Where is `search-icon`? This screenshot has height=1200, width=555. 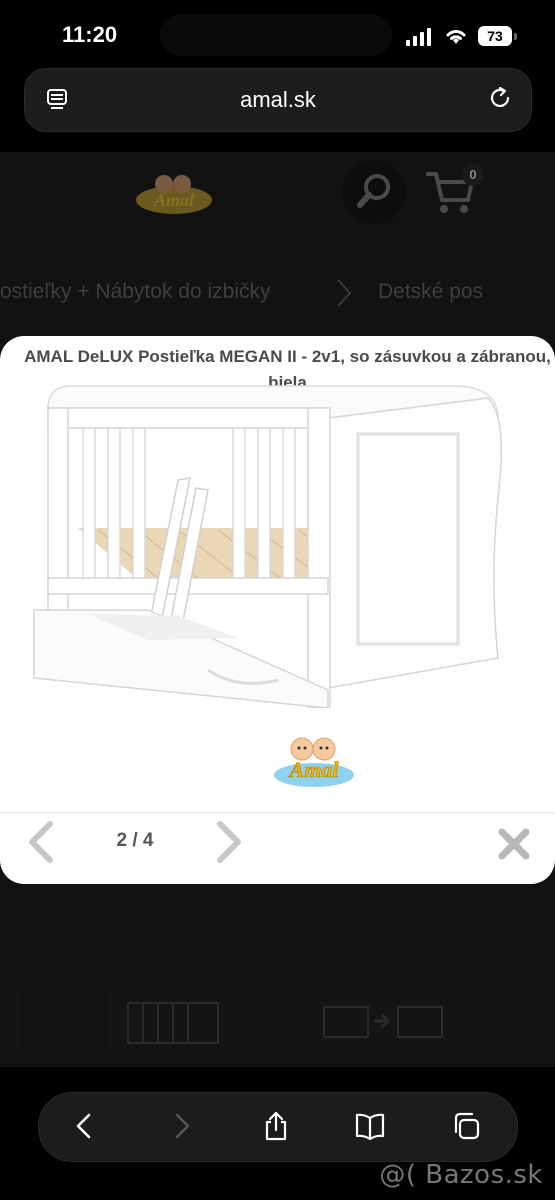
search-icon is located at coordinates (373, 191).